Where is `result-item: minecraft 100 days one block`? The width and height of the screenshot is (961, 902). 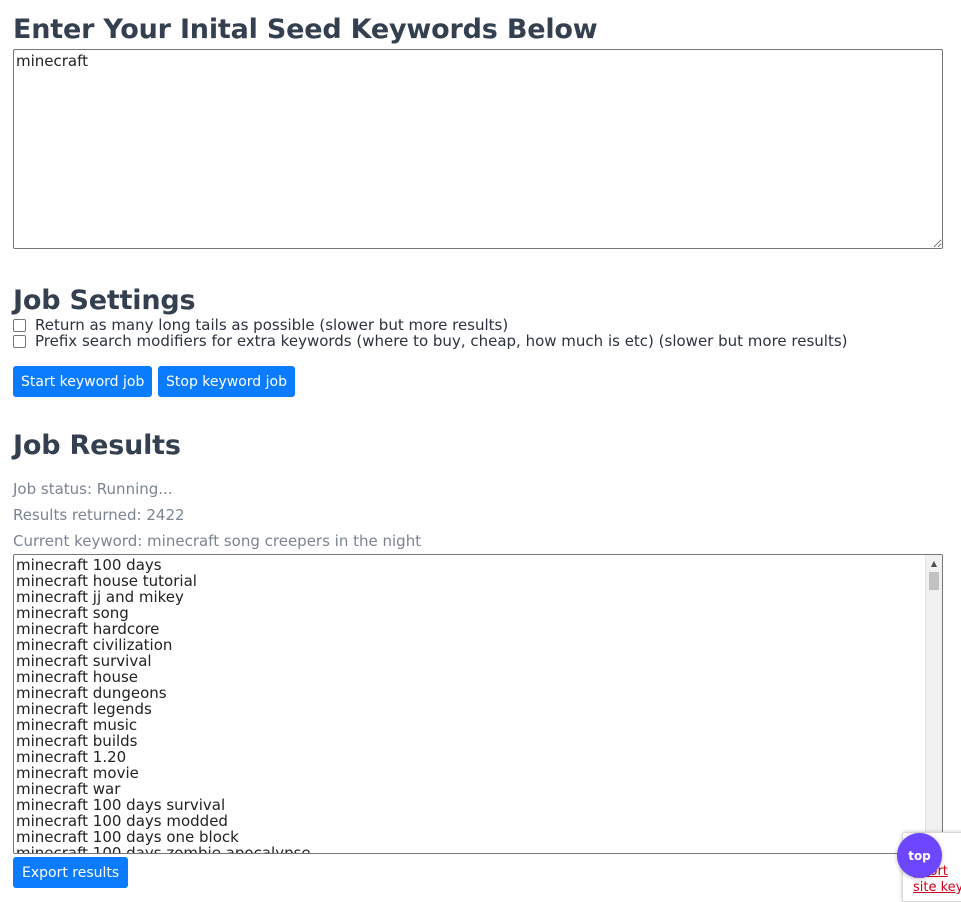 result-item: minecraft 100 days one block is located at coordinates (127, 837).